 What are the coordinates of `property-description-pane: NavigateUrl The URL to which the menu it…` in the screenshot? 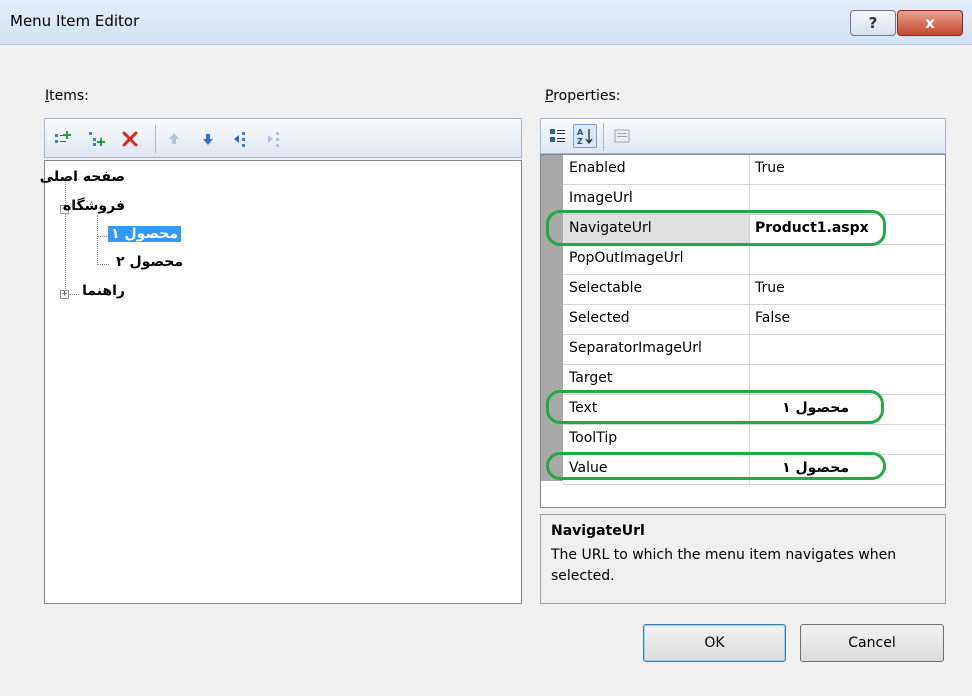 It's located at (743, 559).